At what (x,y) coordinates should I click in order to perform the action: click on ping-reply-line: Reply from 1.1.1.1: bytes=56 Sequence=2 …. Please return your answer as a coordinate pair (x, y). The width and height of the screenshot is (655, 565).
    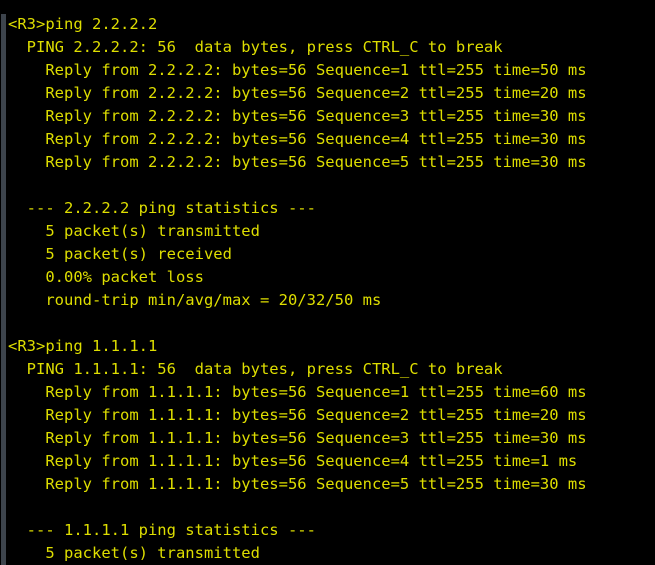
    Looking at the image, I should click on (297, 415).